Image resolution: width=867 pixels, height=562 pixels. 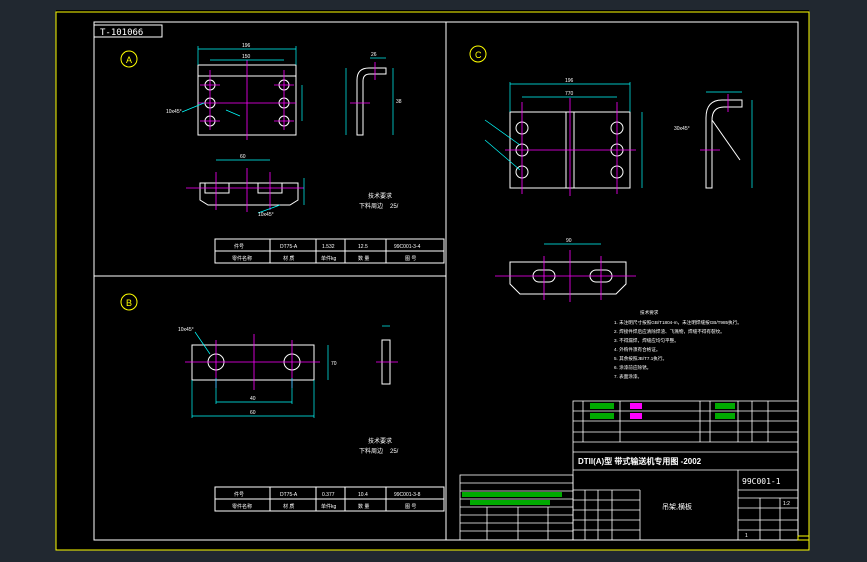 I want to click on title-block-part-name: 吊架,横板, so click(x=677, y=506).